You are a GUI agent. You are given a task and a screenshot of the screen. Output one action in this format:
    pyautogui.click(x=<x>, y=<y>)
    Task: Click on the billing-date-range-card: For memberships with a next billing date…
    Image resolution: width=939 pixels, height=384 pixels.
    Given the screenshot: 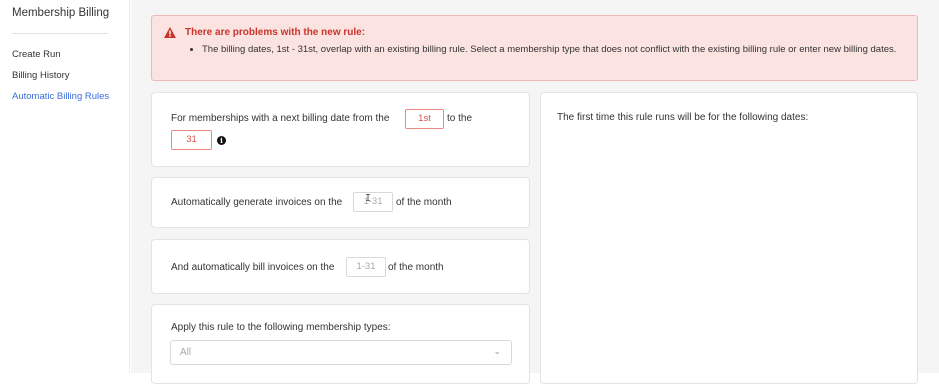 What is the action you would take?
    pyautogui.click(x=340, y=129)
    